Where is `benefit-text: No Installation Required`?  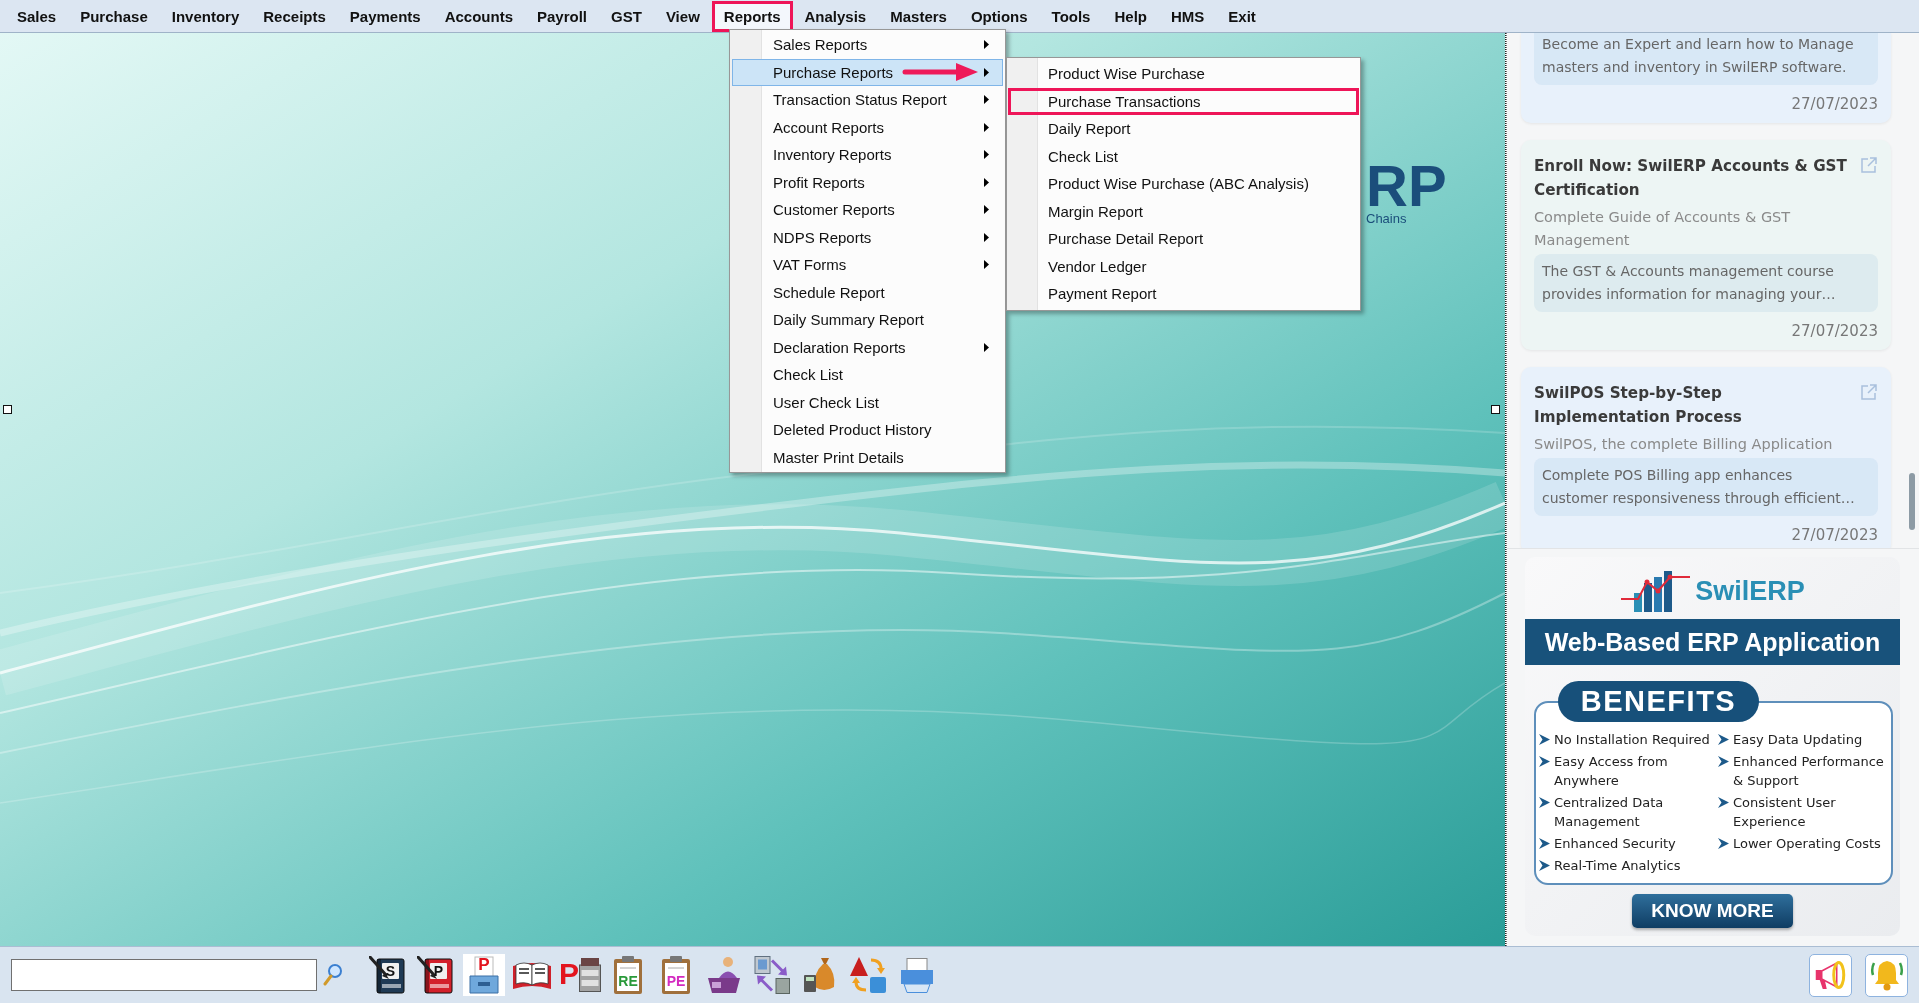
benefit-text: No Installation Required is located at coordinates (1632, 740).